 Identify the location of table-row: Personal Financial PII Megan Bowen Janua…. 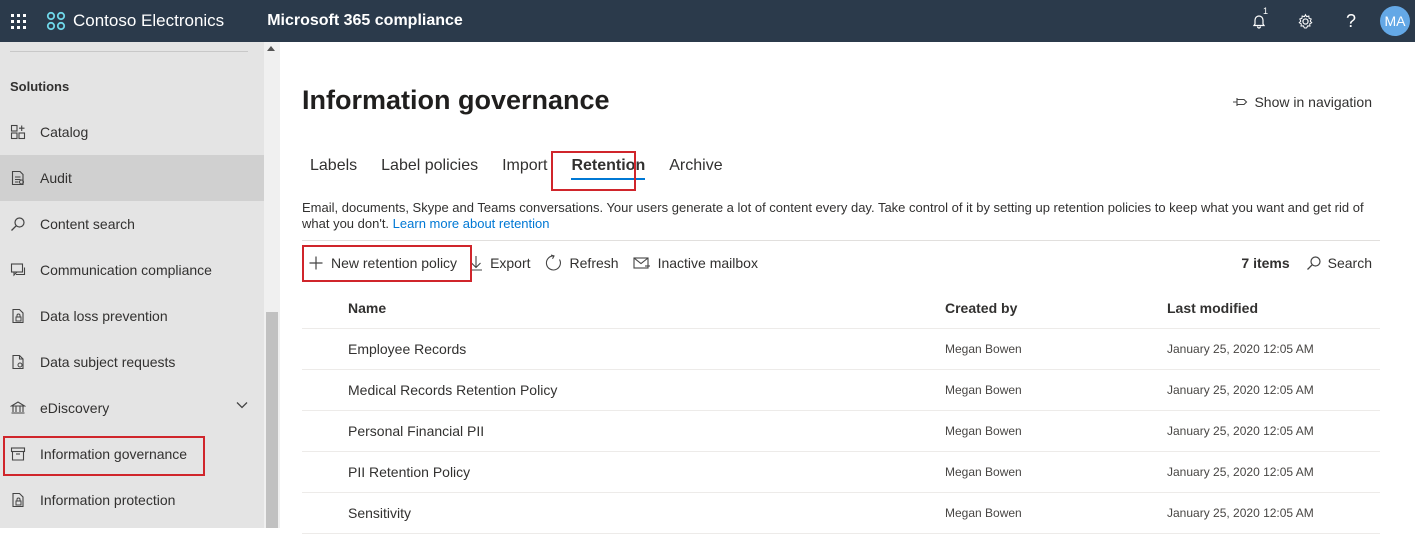
(841, 431).